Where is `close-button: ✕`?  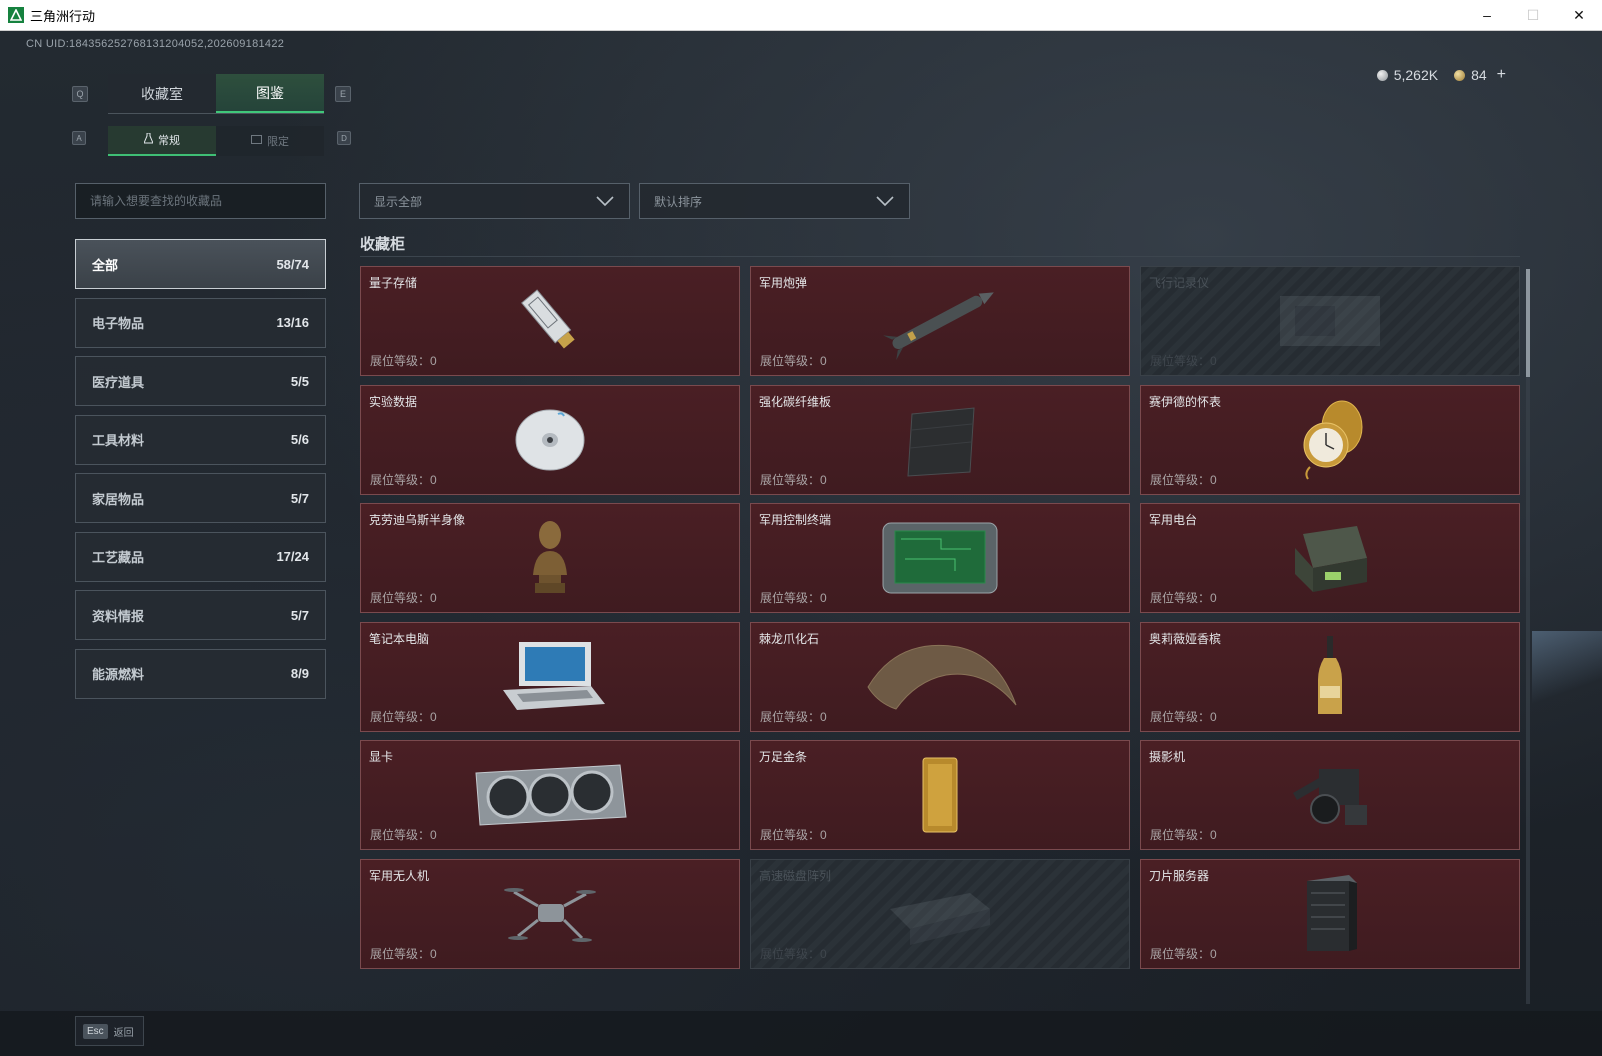
close-button: ✕ is located at coordinates (1579, 15).